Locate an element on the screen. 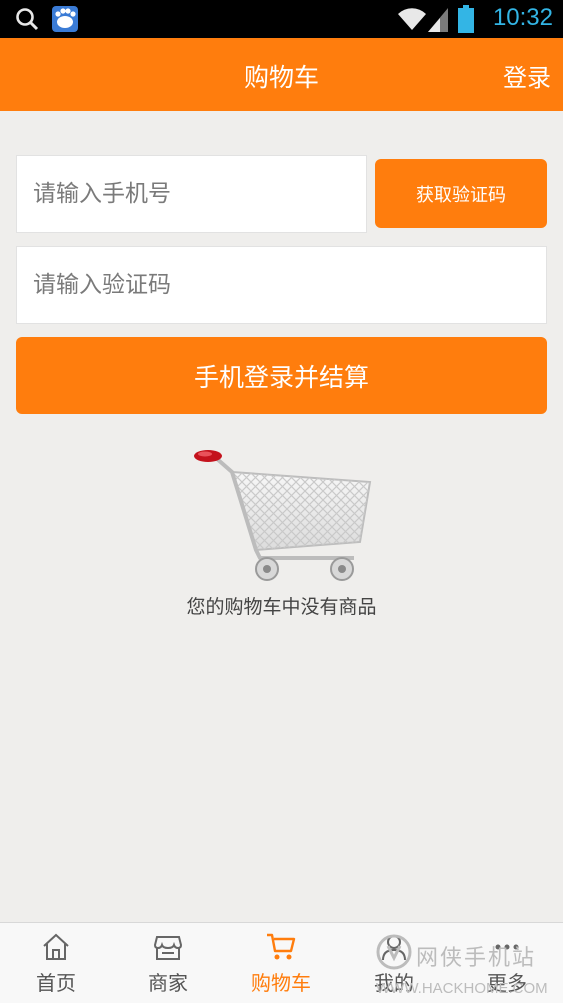 This screenshot has height=1003, width=563. code-field is located at coordinates (281, 285).